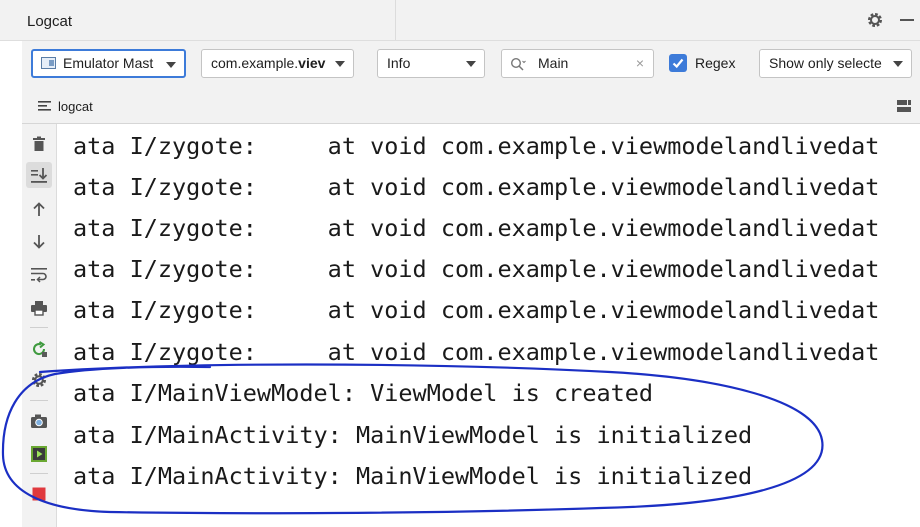 Image resolution: width=920 pixels, height=527 pixels. Describe the element at coordinates (553, 63) in the screenshot. I see `search-value: Main` at that location.